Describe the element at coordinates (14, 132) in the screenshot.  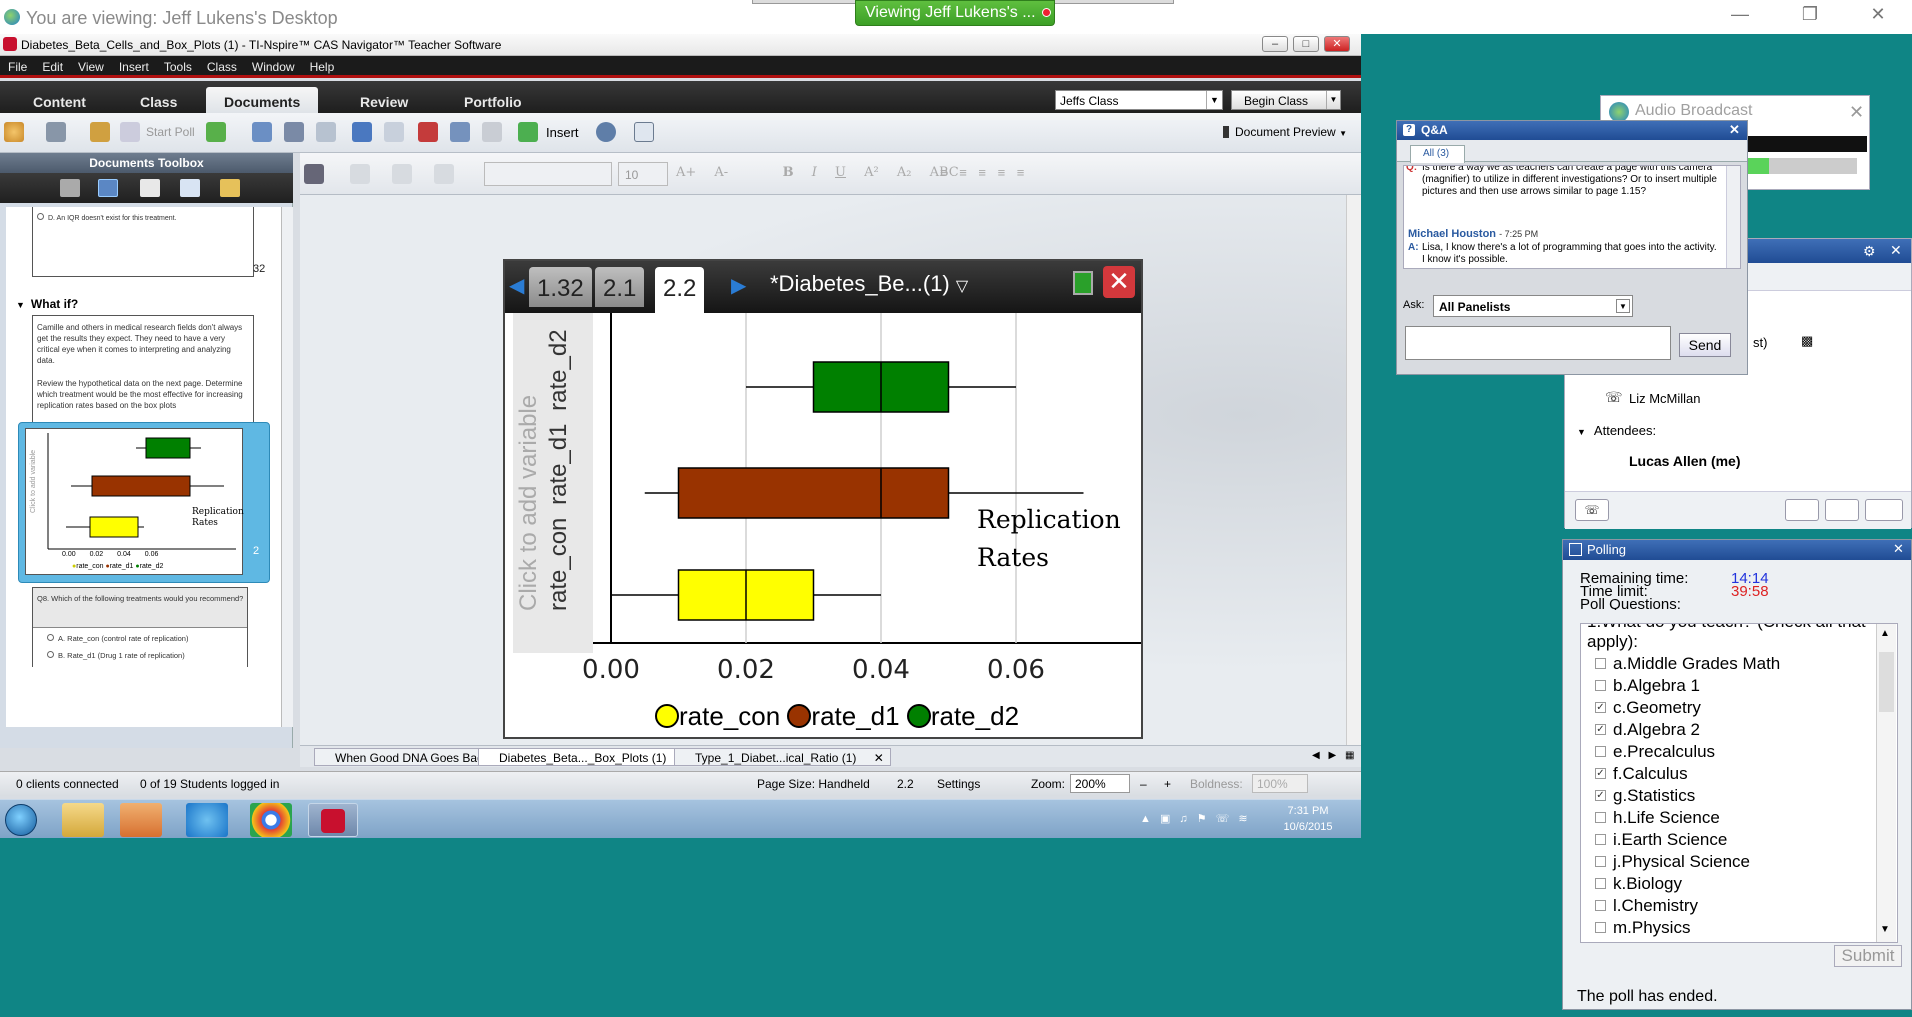
I see `user-icon` at that location.